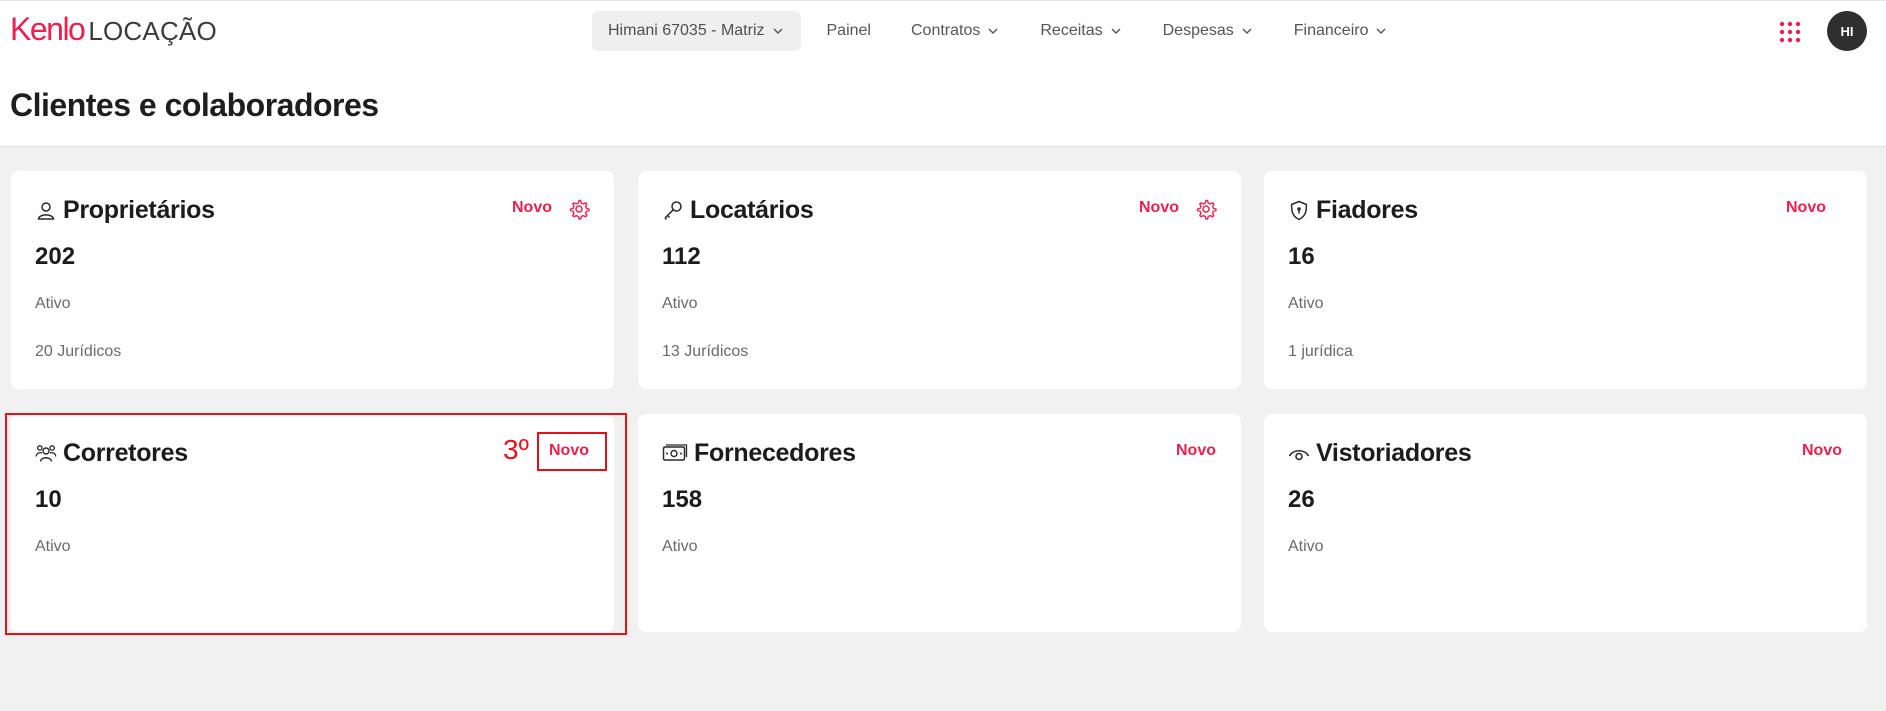  Describe the element at coordinates (1367, 209) in the screenshot. I see `card-title: Fiadores` at that location.